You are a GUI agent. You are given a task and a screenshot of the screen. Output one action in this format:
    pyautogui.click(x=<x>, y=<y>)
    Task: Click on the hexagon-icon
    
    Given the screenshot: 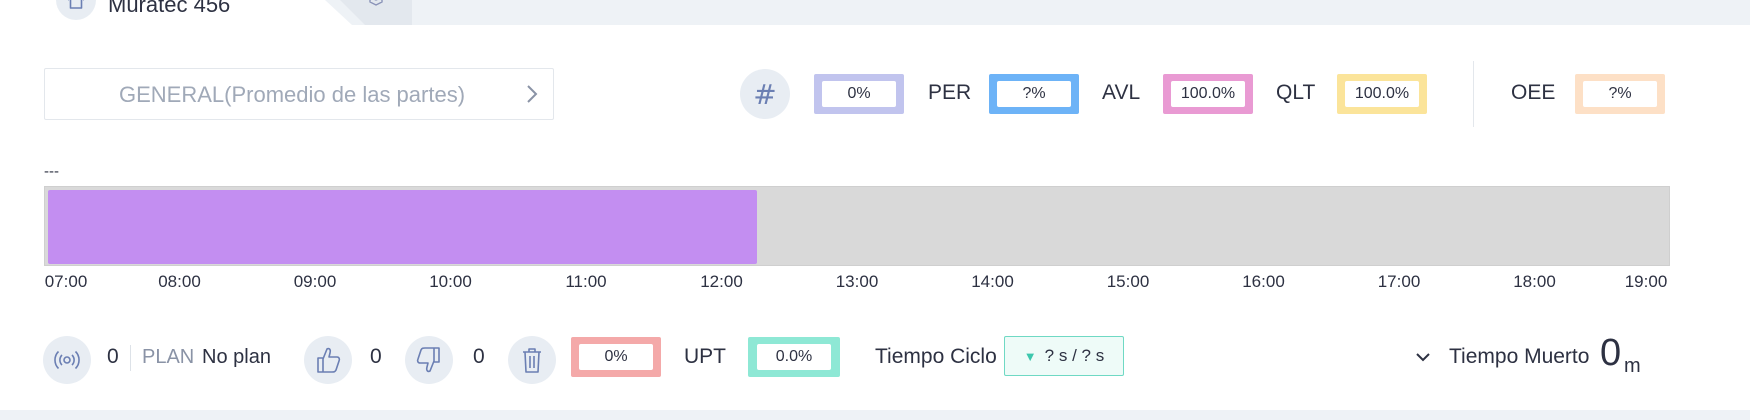 What is the action you would take?
    pyautogui.click(x=376, y=3)
    